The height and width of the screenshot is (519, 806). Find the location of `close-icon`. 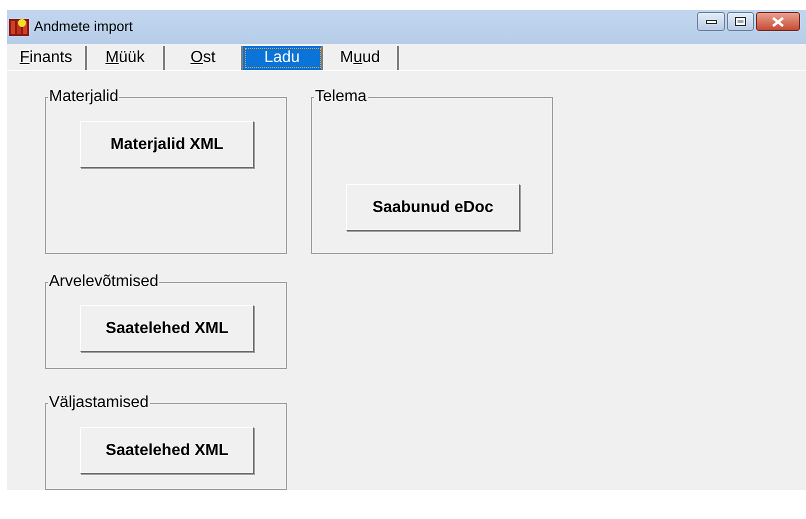

close-icon is located at coordinates (778, 21).